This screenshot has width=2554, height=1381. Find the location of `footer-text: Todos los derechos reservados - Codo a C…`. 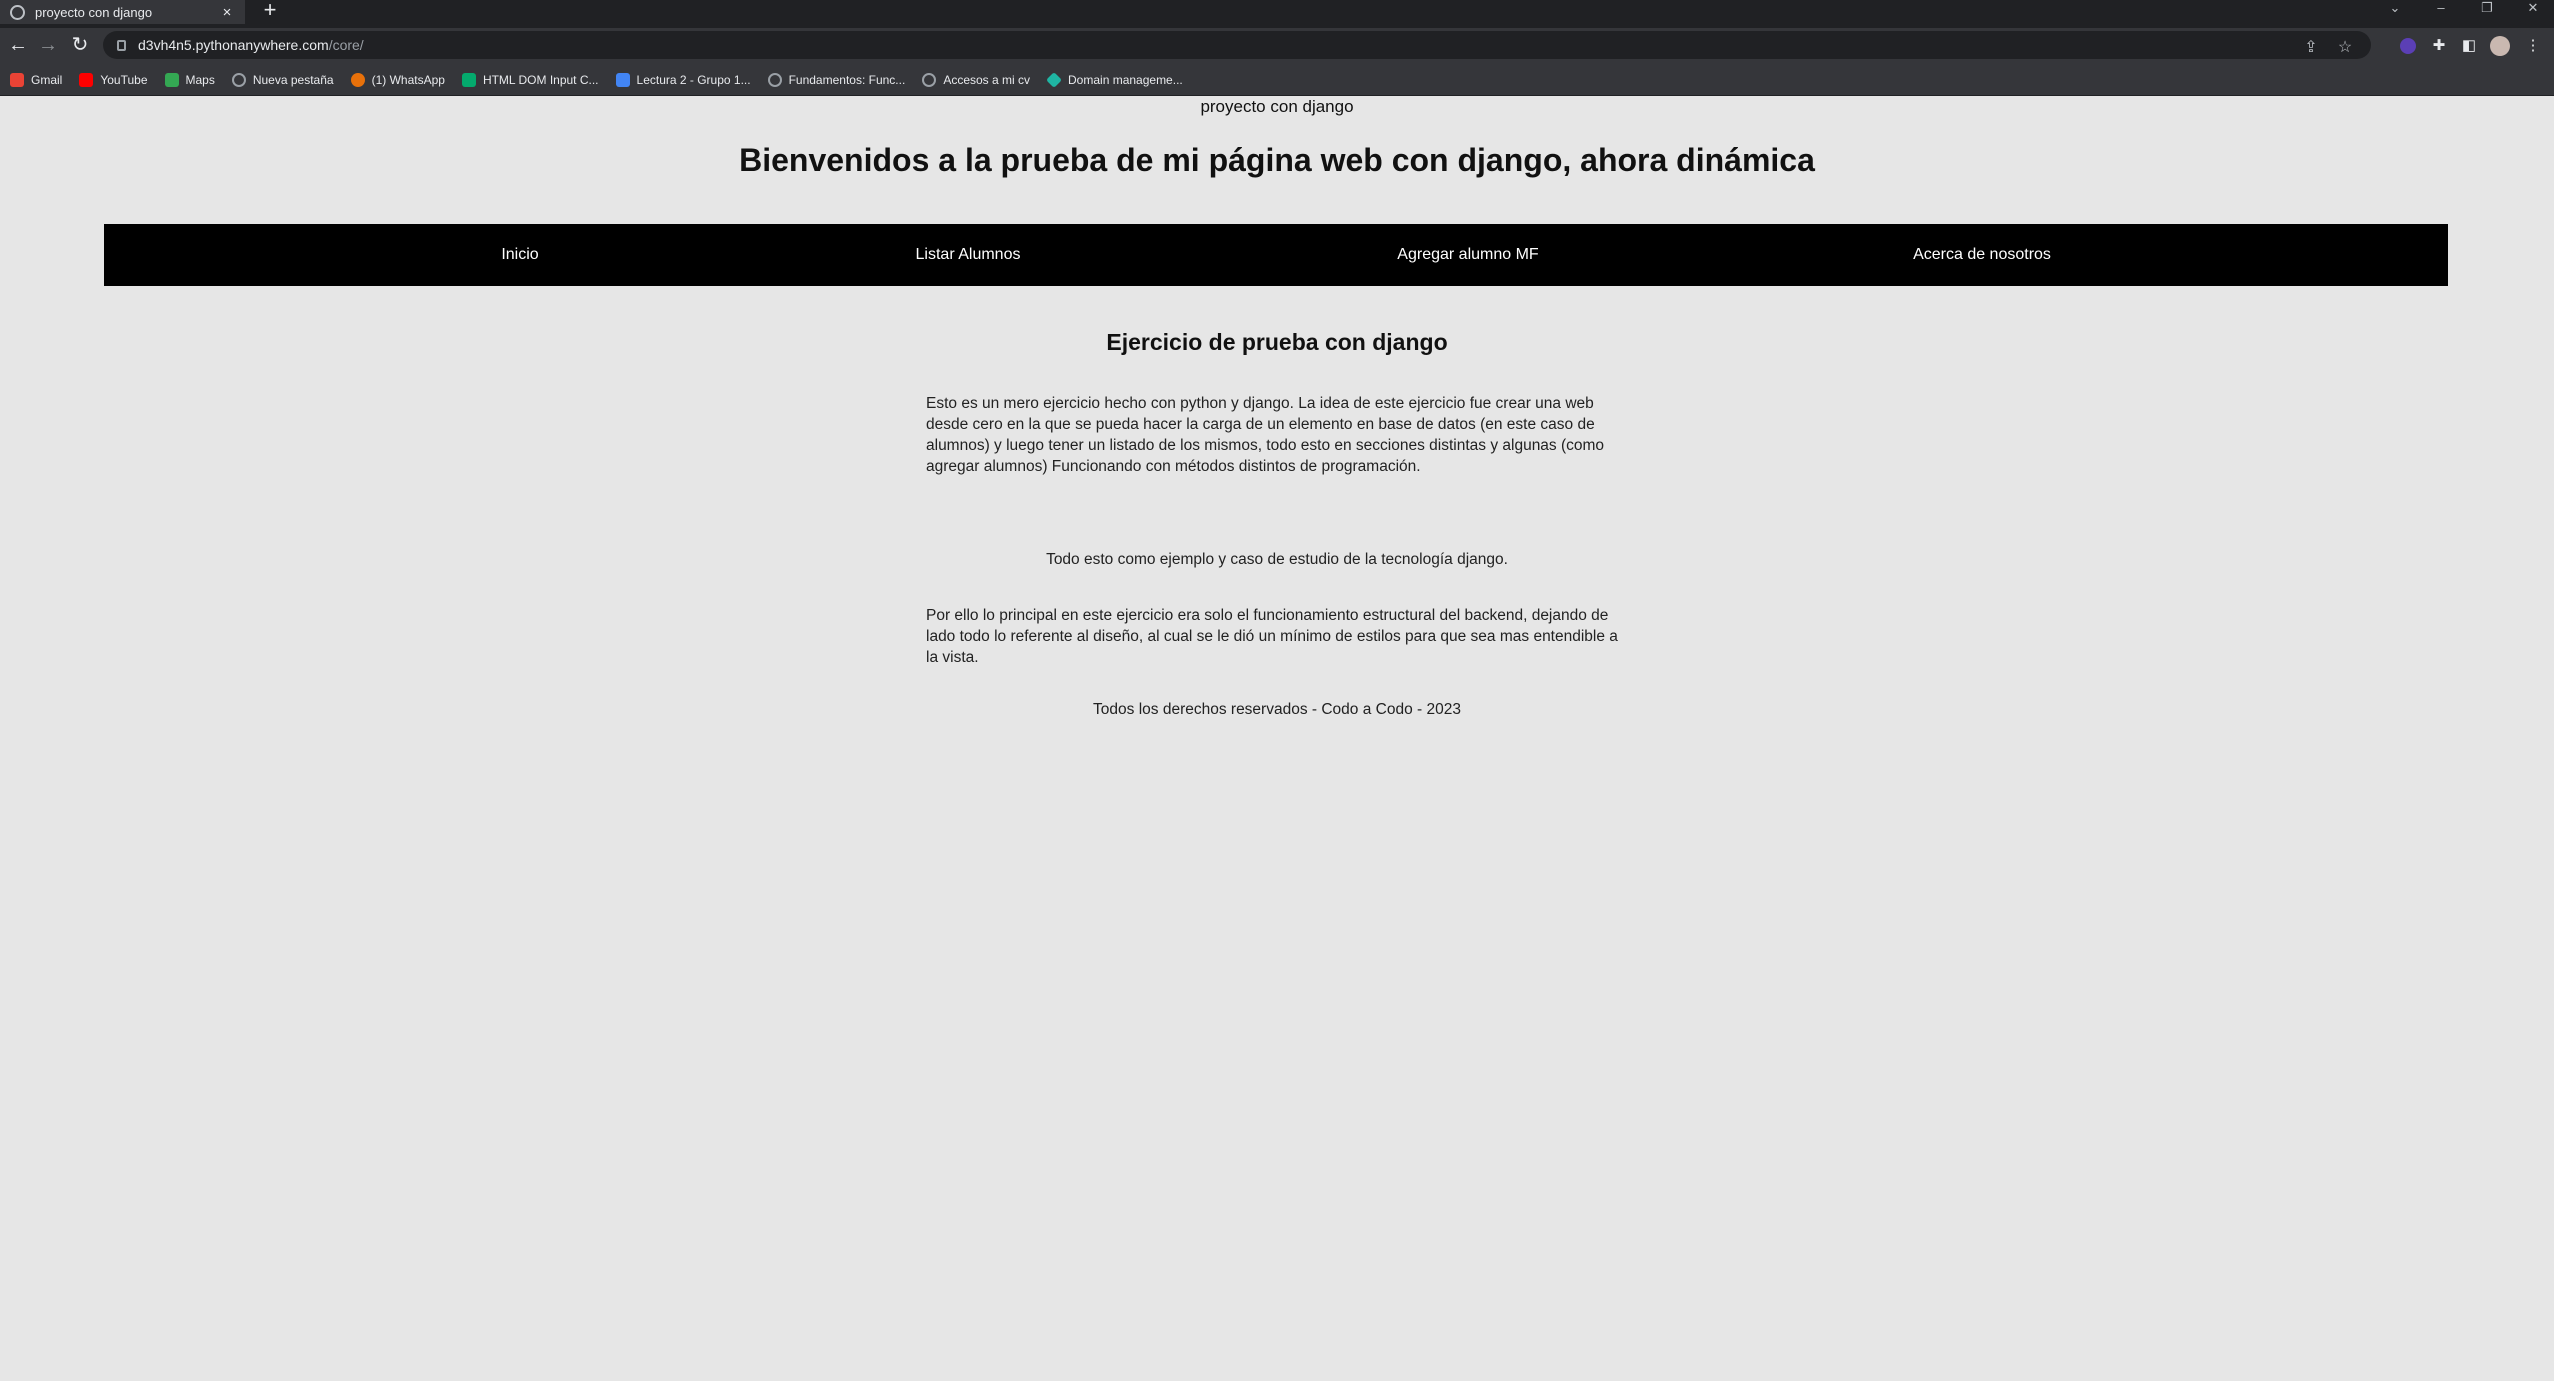

footer-text: Todos los derechos reservados - Codo a C… is located at coordinates (1277, 709).